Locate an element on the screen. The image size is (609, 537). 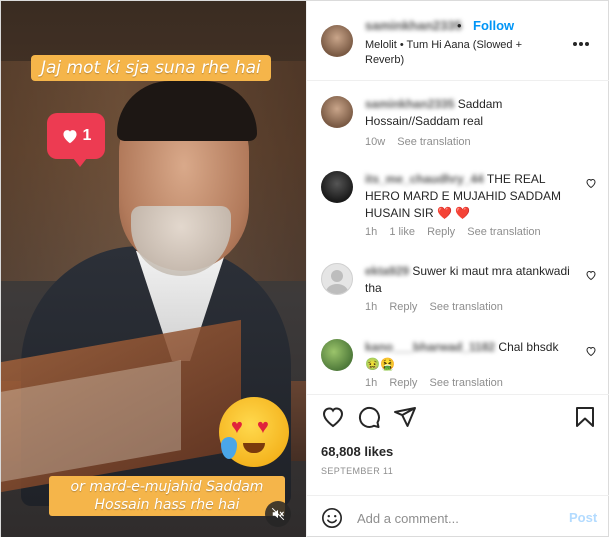
add-comment-bar: Post is located at coordinates (458, 516).